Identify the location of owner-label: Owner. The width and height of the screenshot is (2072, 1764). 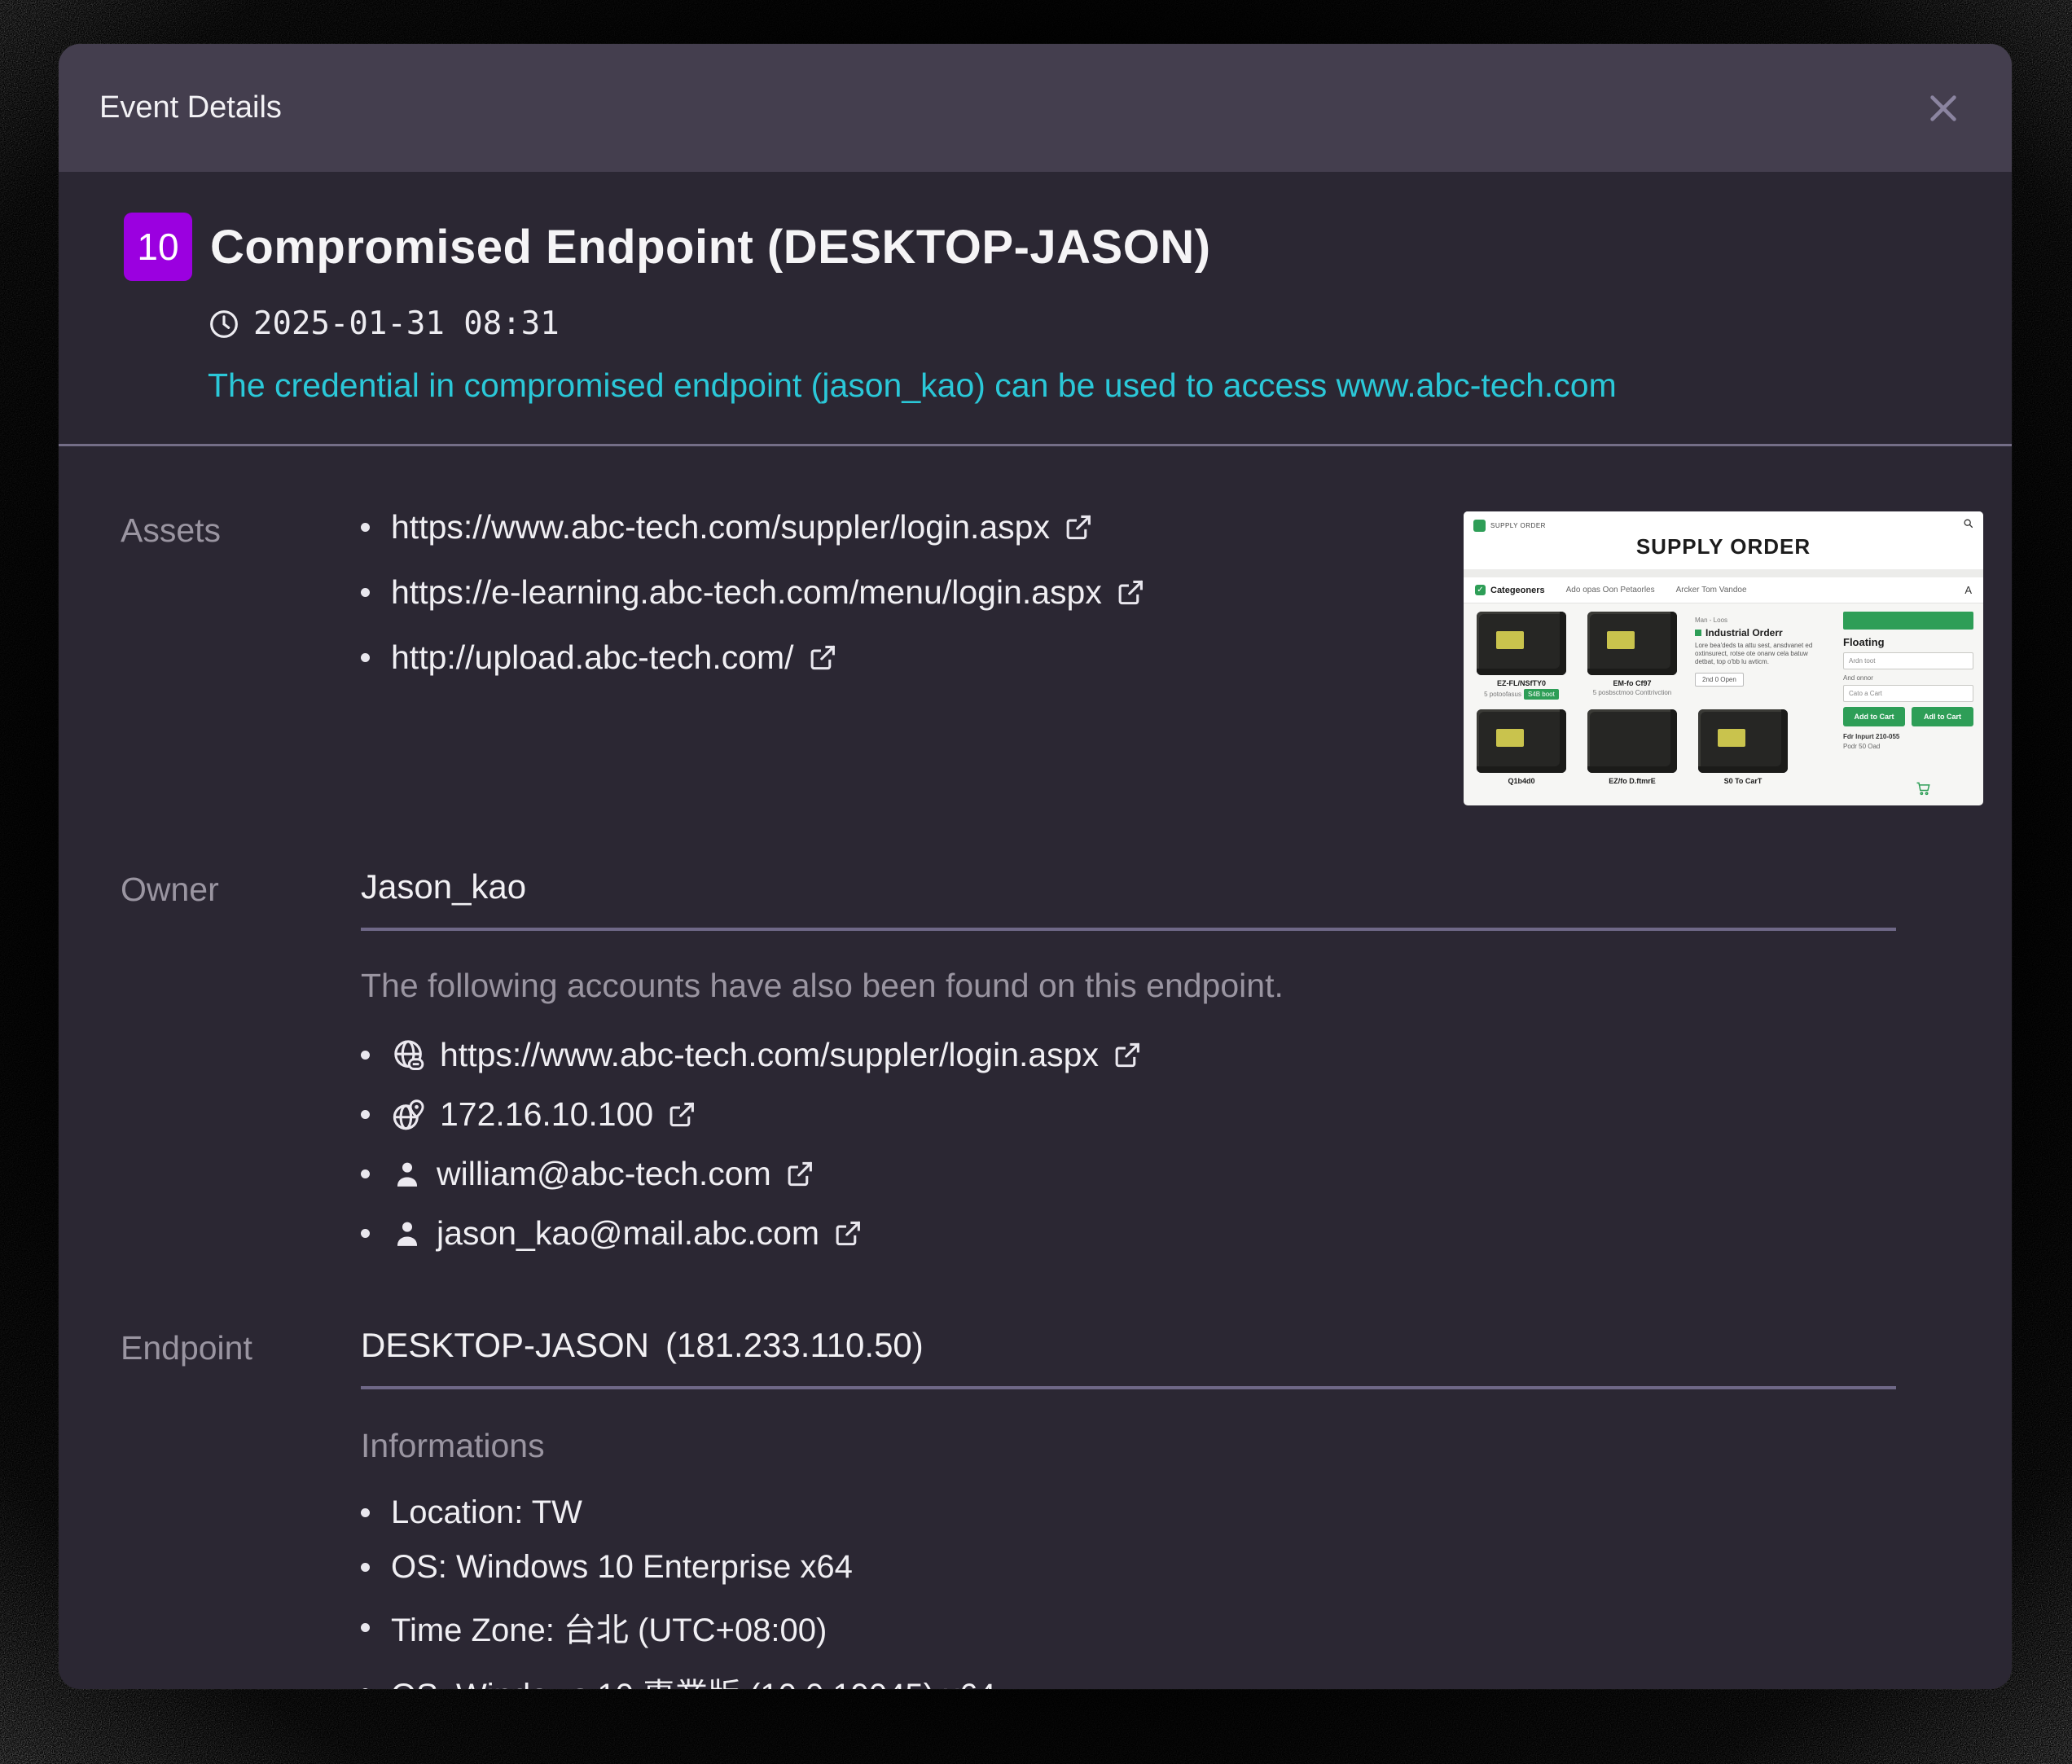
(170, 889).